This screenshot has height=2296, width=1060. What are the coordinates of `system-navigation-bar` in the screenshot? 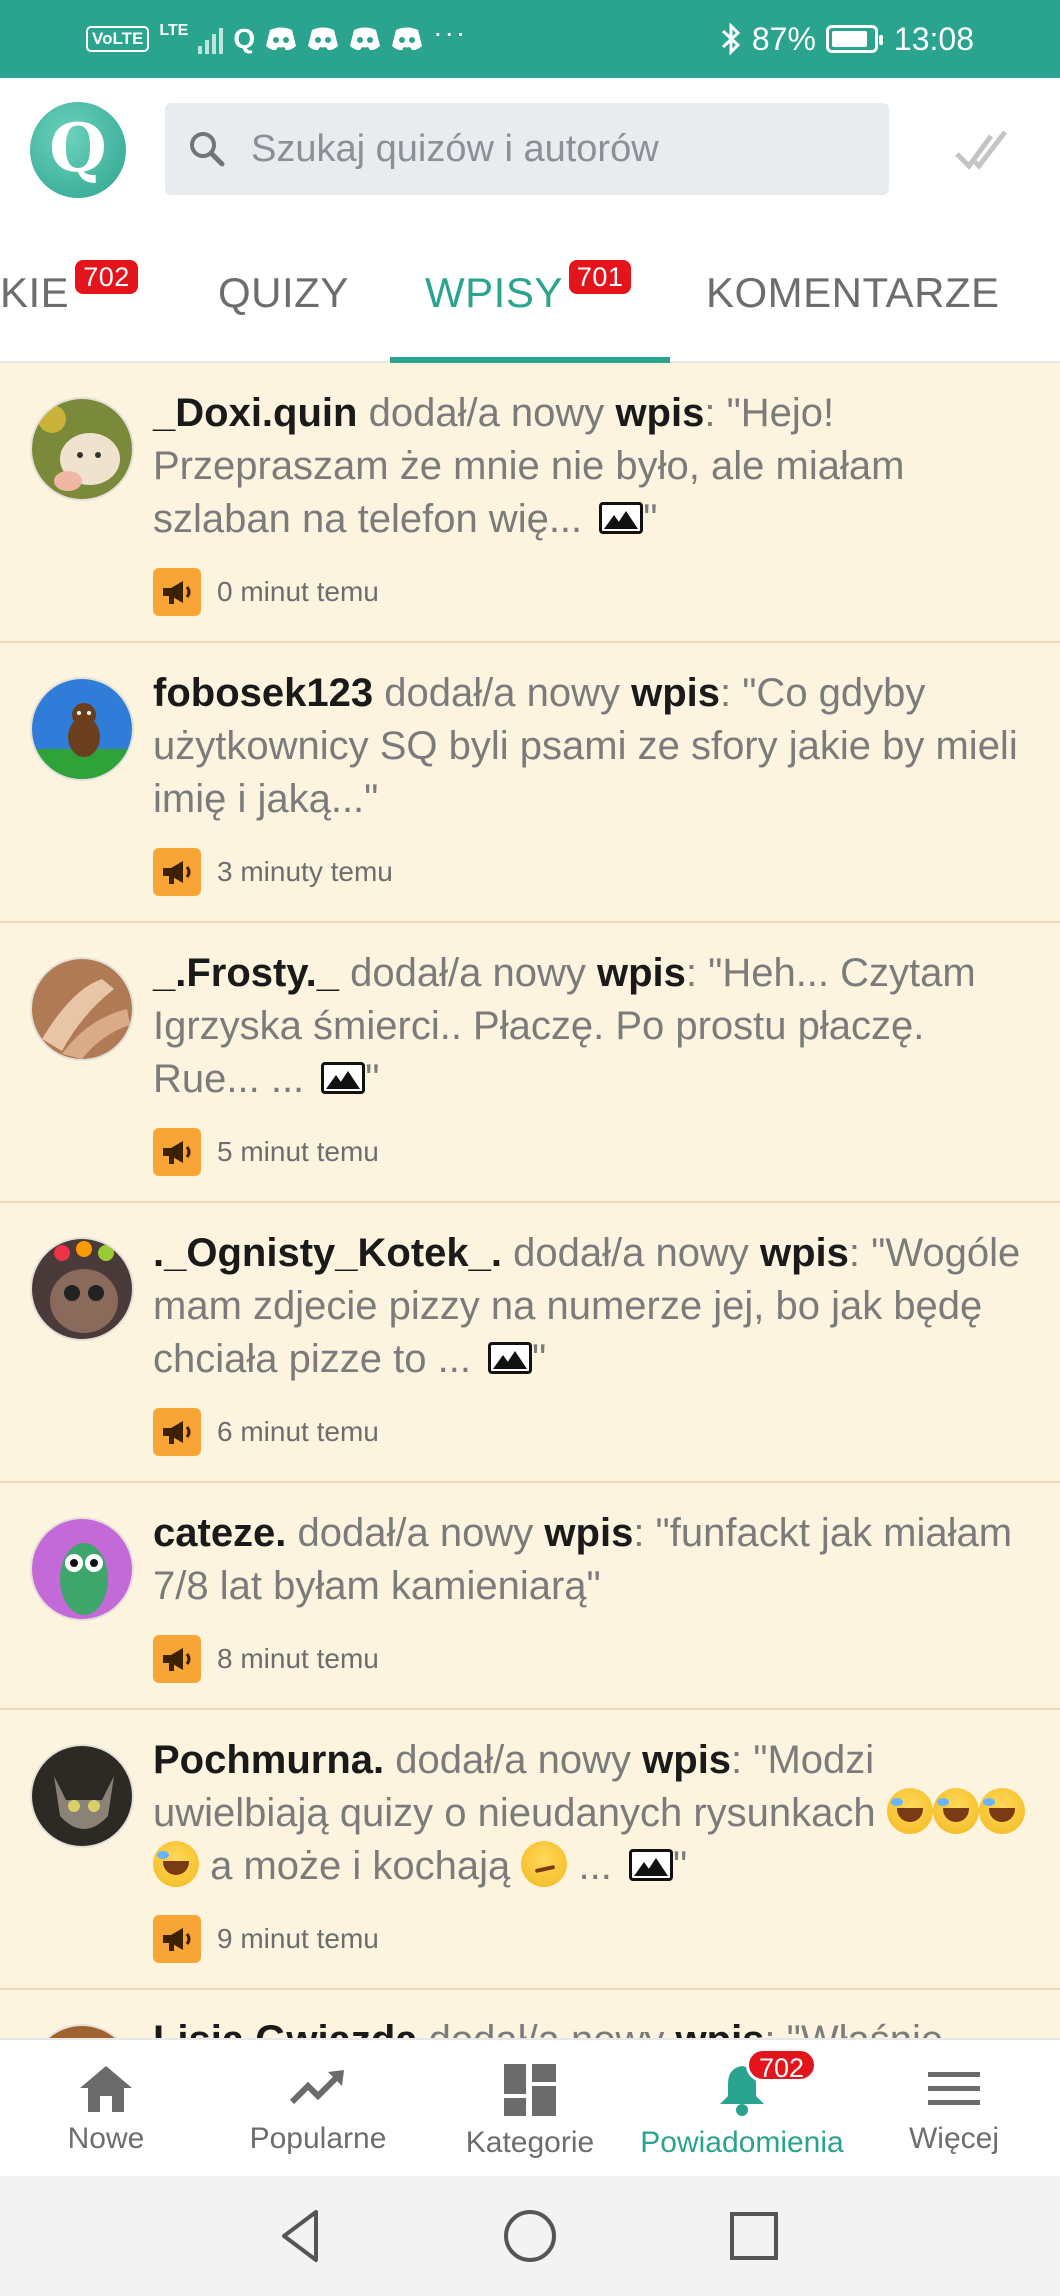 It's located at (530, 2236).